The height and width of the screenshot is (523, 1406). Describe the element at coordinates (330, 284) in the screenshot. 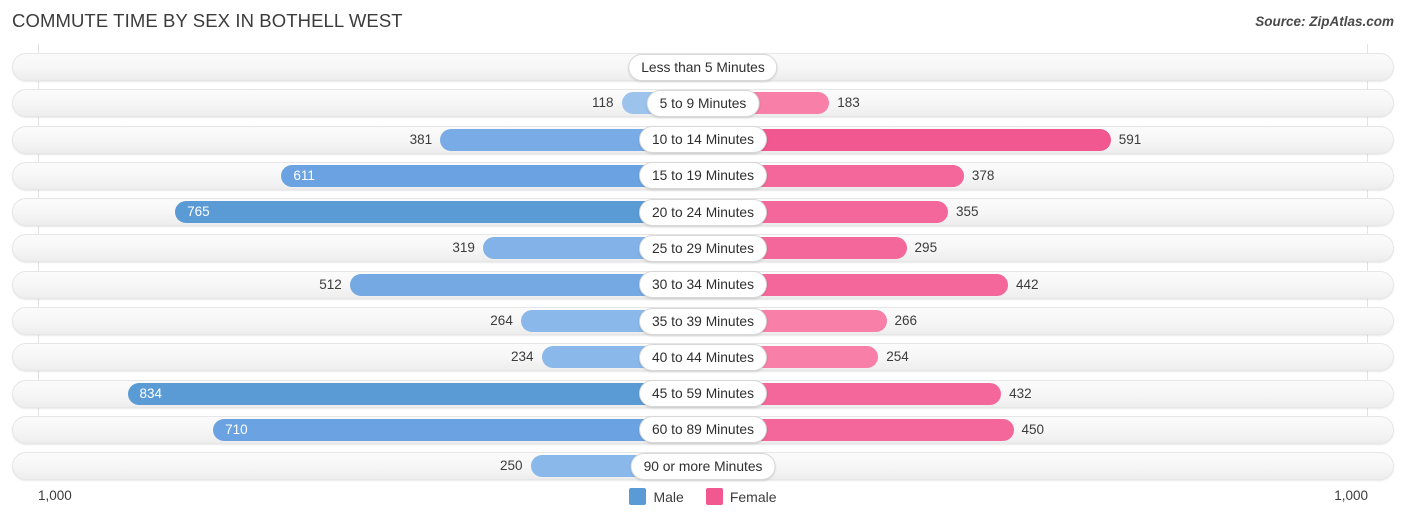

I see `bar-value-male: 512` at that location.